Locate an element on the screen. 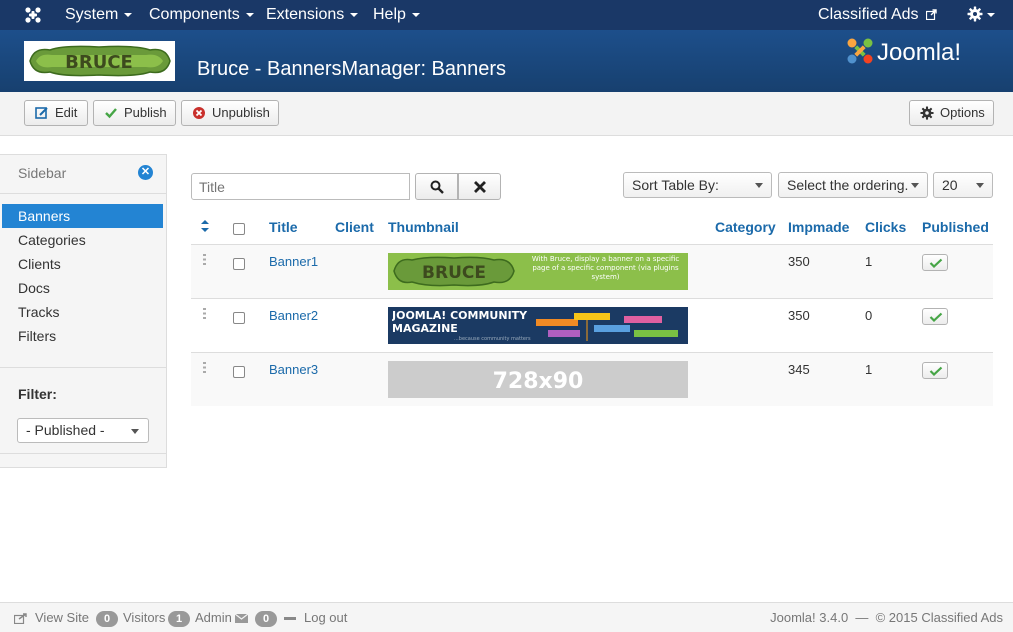  visitors-count-badge: 0 is located at coordinates (107, 619).